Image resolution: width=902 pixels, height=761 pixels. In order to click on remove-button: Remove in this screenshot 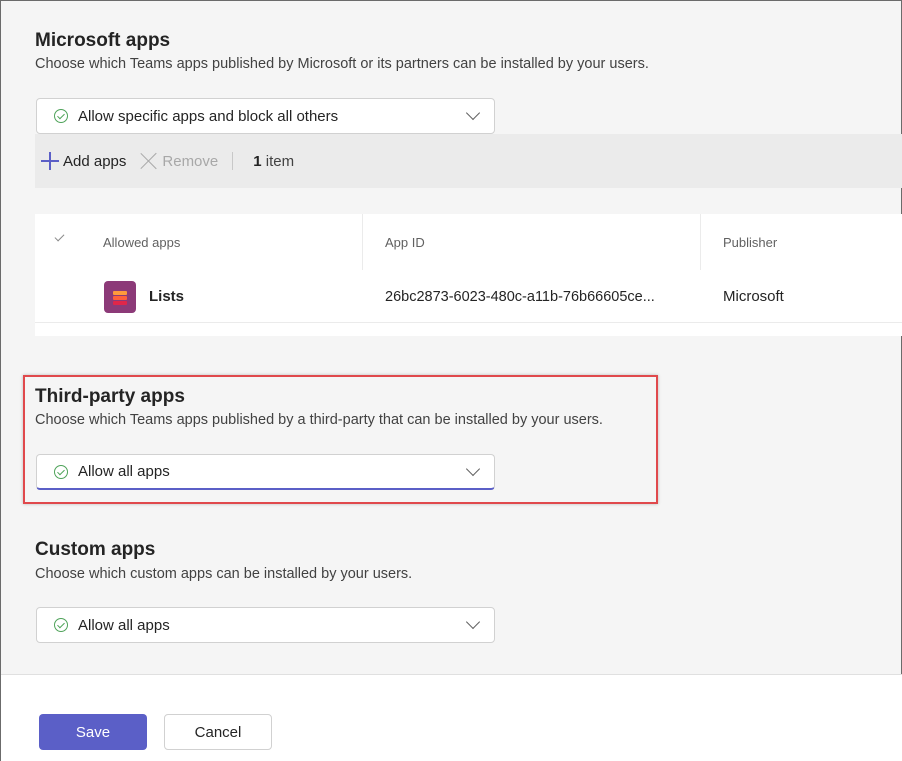, I will do `click(172, 161)`.